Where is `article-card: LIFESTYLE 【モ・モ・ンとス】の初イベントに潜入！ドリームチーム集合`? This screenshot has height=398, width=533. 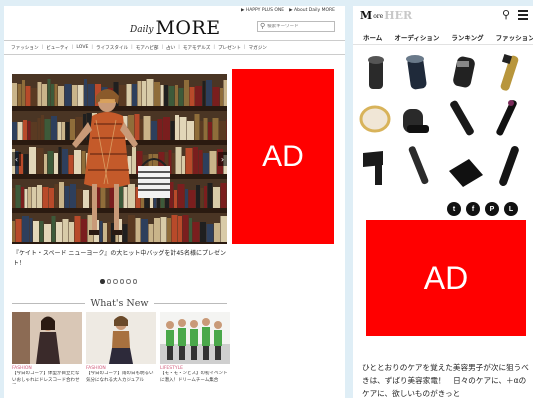
article-card: LIFESTYLE 【モ・モ・ンとス】の初イベントに潜入！ドリームチーム集合 is located at coordinates (195, 348).